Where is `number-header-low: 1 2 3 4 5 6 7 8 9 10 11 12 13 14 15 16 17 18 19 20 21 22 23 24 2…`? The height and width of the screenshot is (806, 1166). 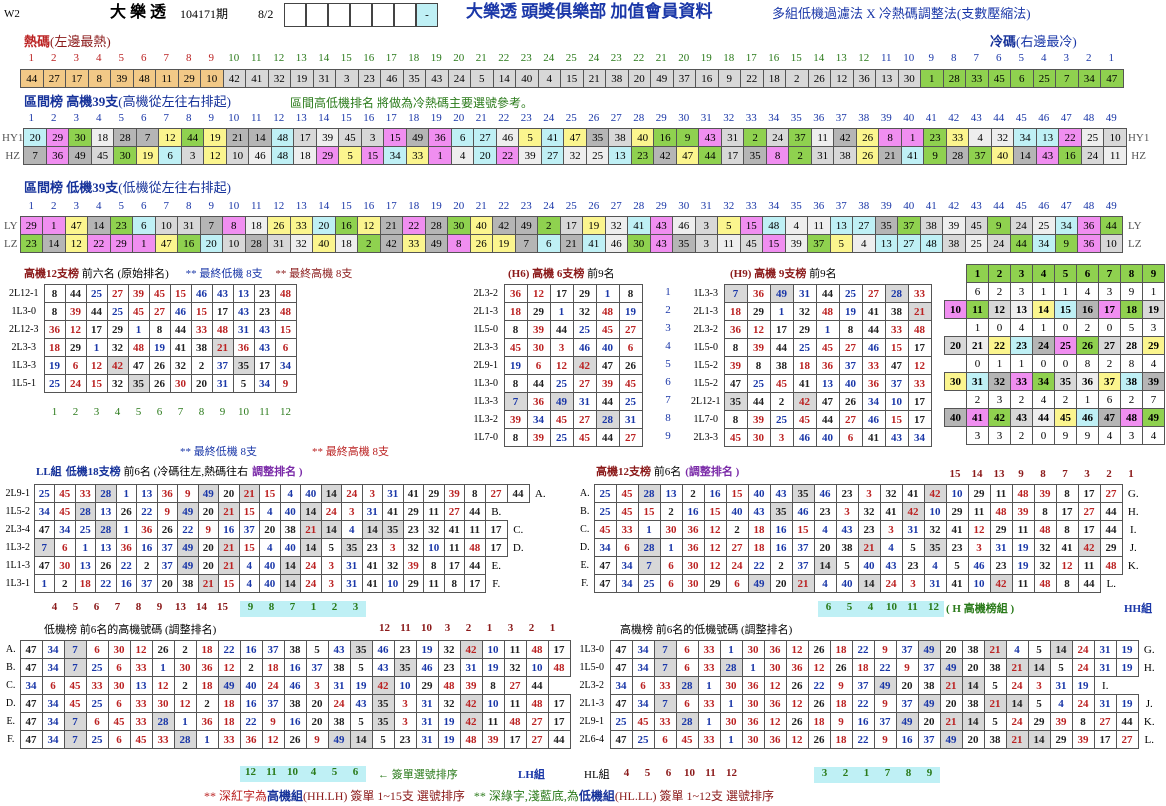
number-header-low: 1 2 3 4 5 6 7 8 9 10 11 12 13 14 15 16 17 18 19 20 21 22 23 24 2… is located at coordinates (571, 208).